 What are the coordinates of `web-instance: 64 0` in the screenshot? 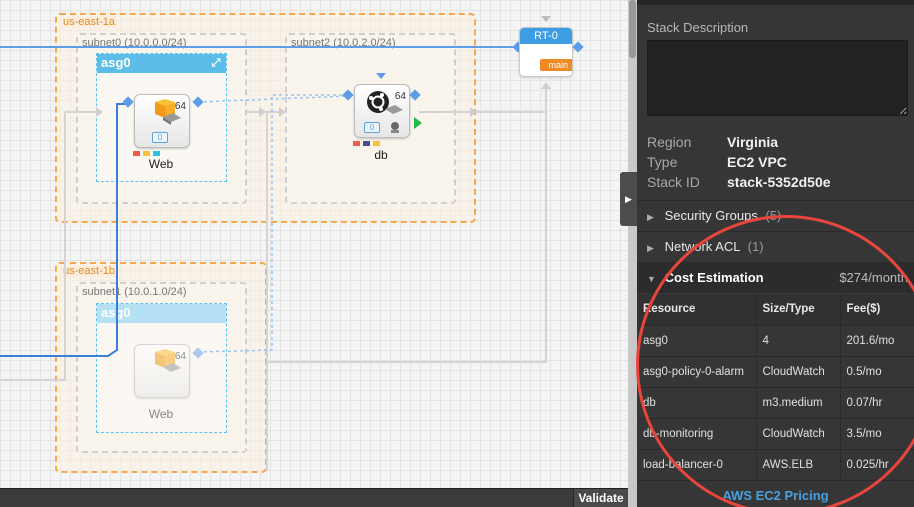 It's located at (162, 121).